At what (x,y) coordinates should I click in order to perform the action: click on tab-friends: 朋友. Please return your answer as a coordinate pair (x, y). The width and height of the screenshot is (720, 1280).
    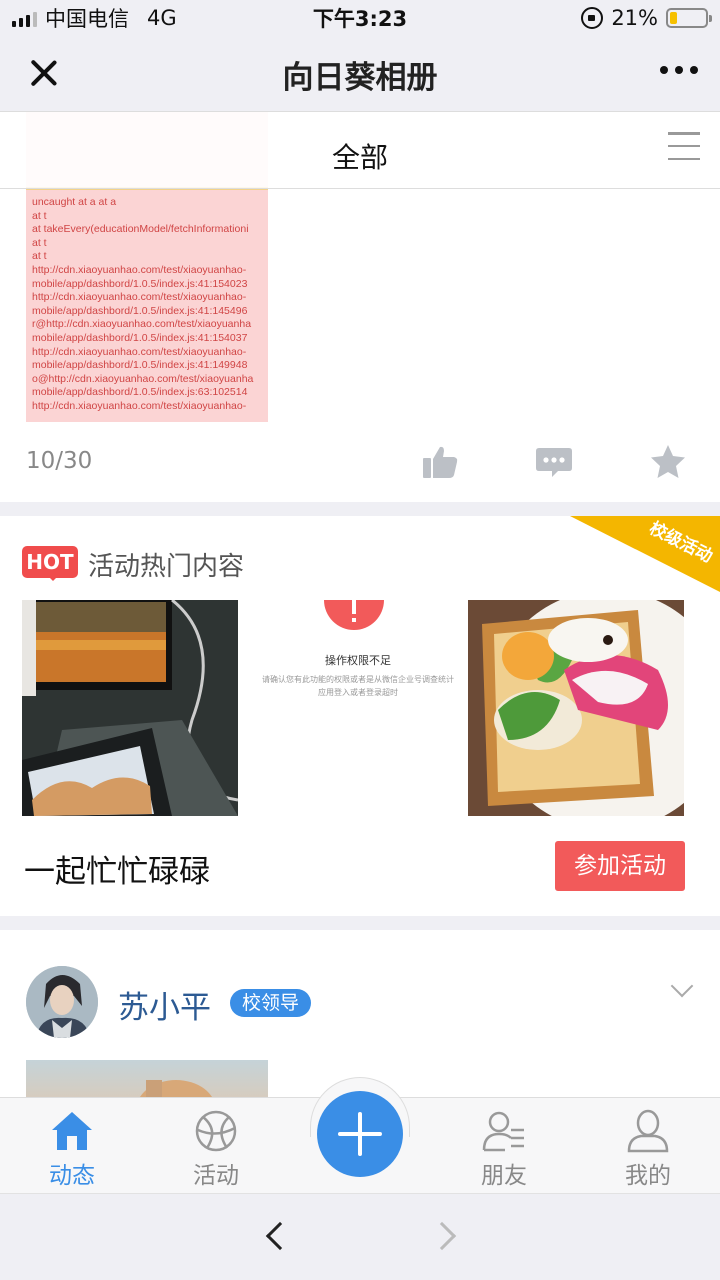
    Looking at the image, I should click on (504, 1146).